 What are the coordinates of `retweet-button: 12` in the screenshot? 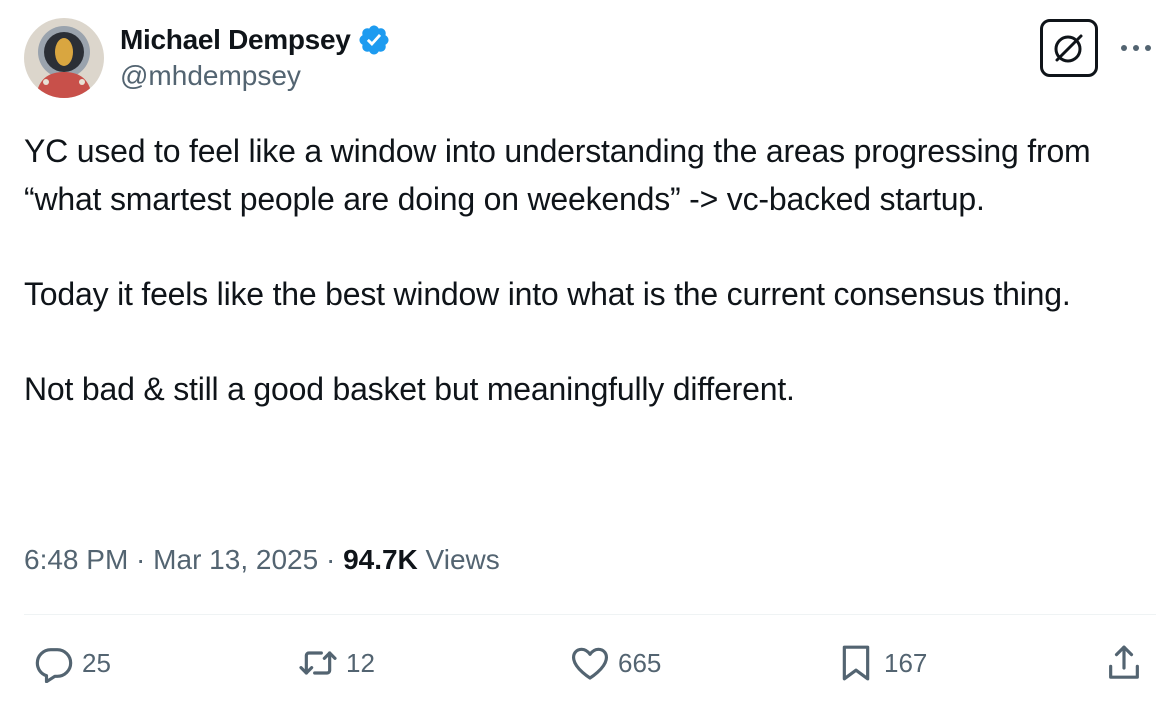 It's located at (336, 663).